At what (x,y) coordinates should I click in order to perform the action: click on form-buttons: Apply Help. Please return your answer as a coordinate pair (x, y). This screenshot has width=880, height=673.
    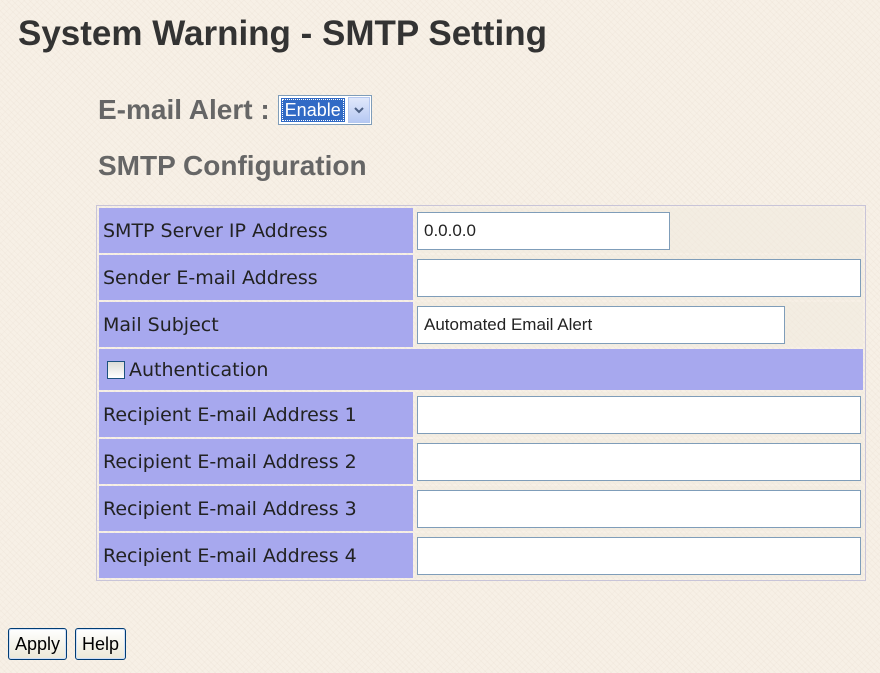
    Looking at the image, I should click on (67, 644).